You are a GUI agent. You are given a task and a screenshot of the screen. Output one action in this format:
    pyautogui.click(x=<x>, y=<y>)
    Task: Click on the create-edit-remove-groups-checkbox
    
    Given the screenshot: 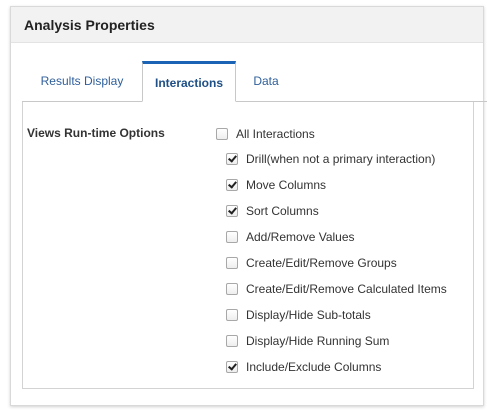 What is the action you would take?
    pyautogui.click(x=232, y=263)
    